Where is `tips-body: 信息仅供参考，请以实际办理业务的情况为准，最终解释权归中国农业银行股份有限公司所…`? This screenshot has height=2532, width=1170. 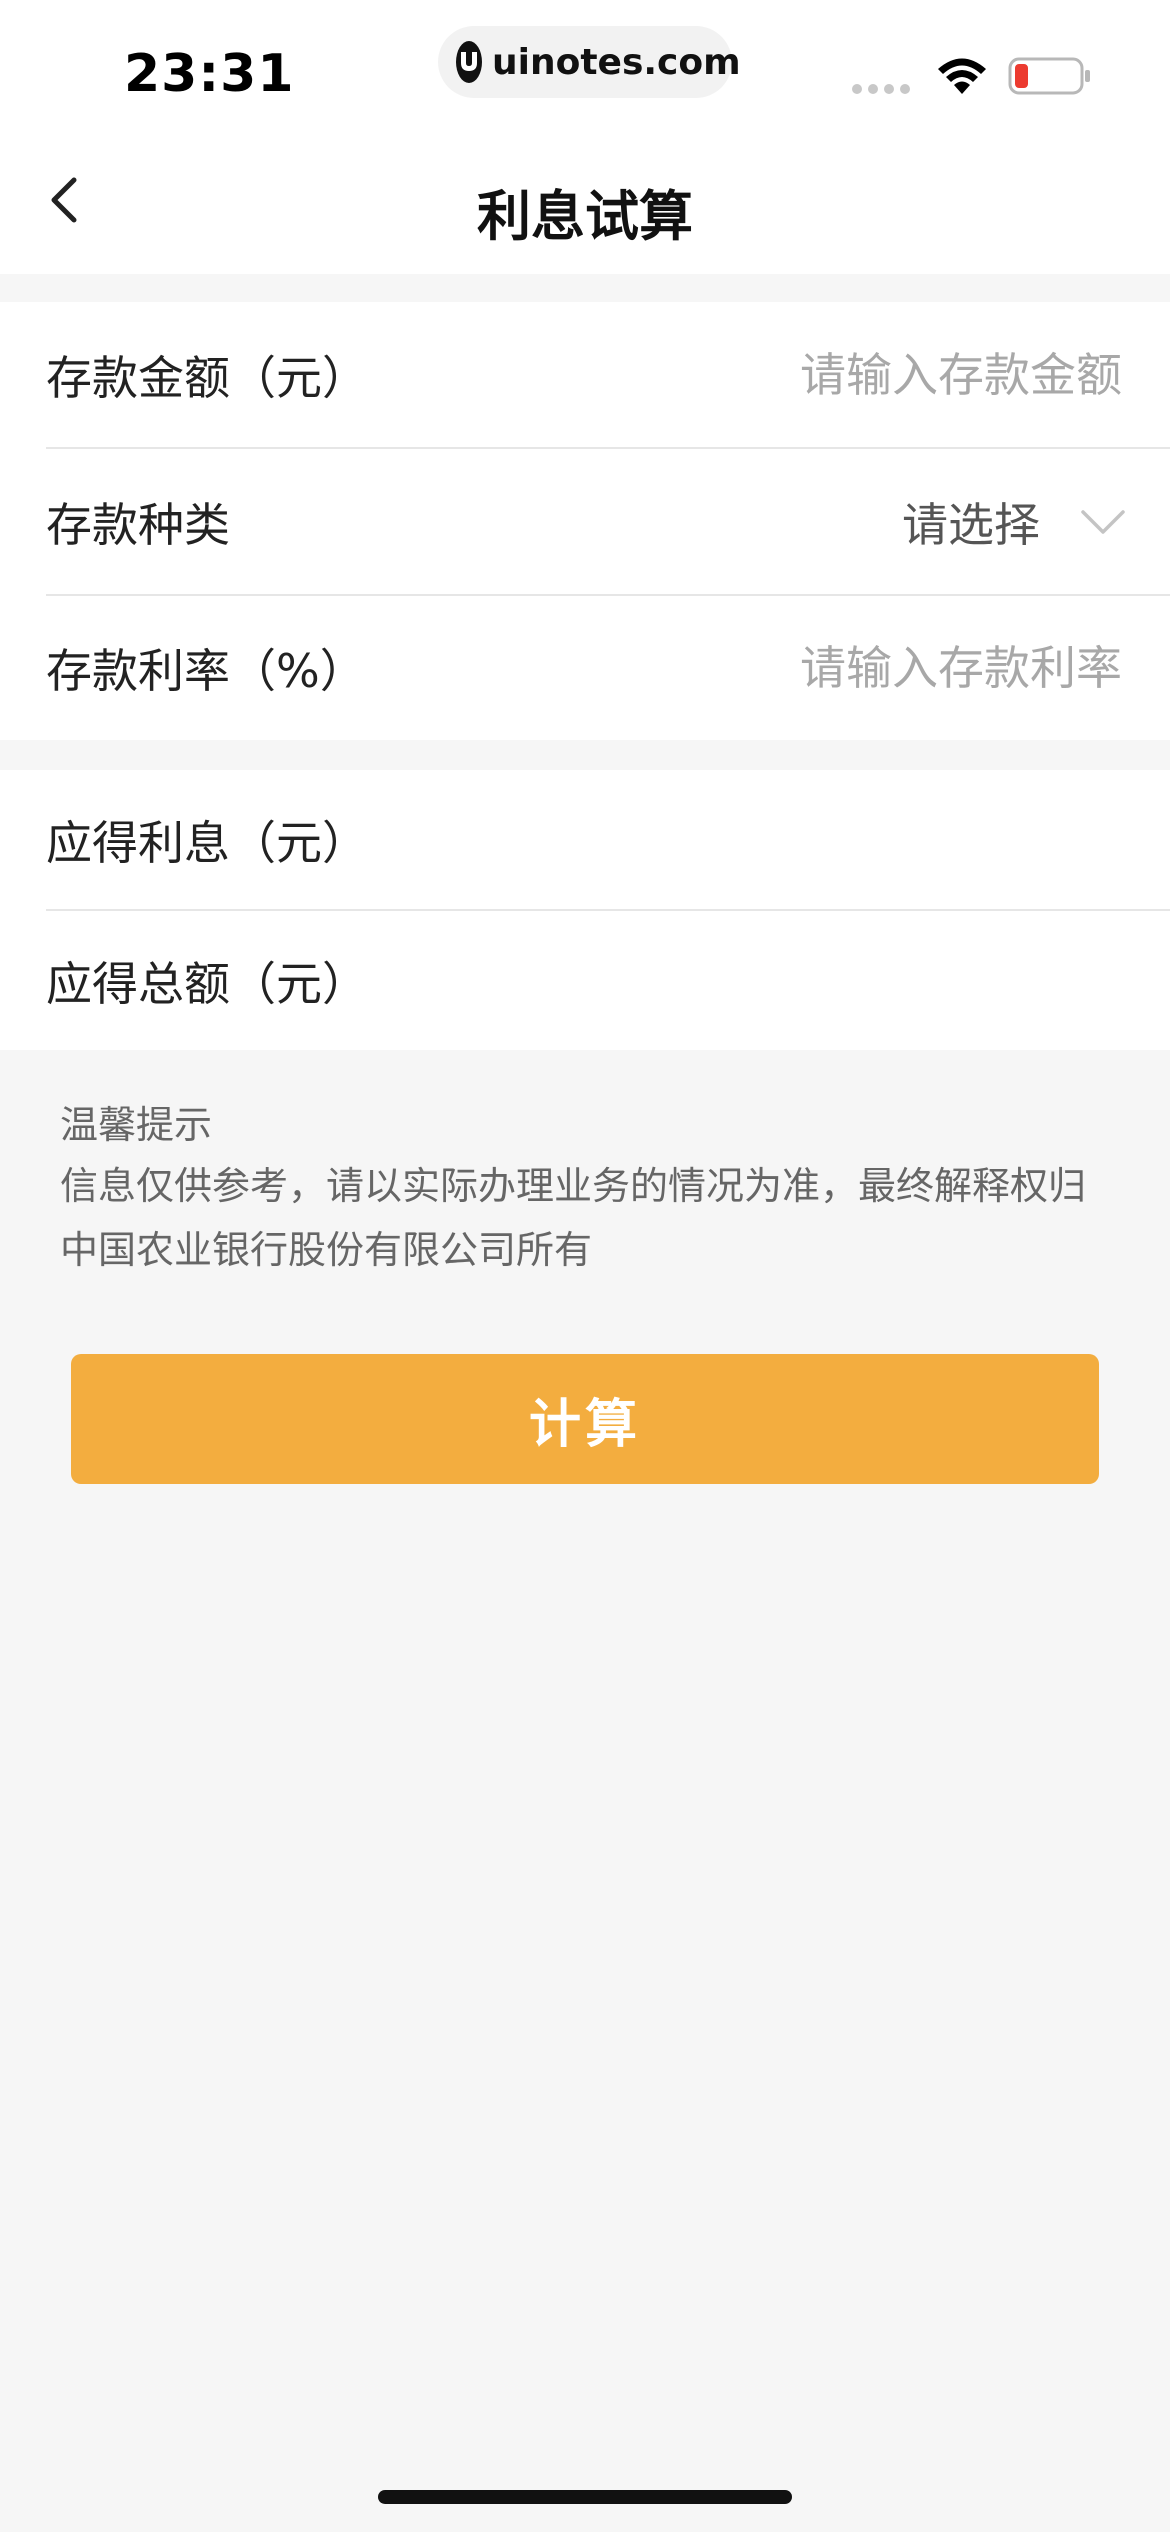
tips-body: 信息仅供参考，请以实际办理业务的情况为准，最终解释权归中国农业银行股份有限公司所… is located at coordinates (573, 1218).